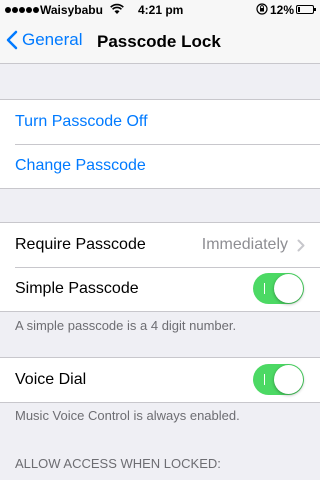  Describe the element at coordinates (80, 244) in the screenshot. I see `require-passcode-label: Require Passcode` at that location.